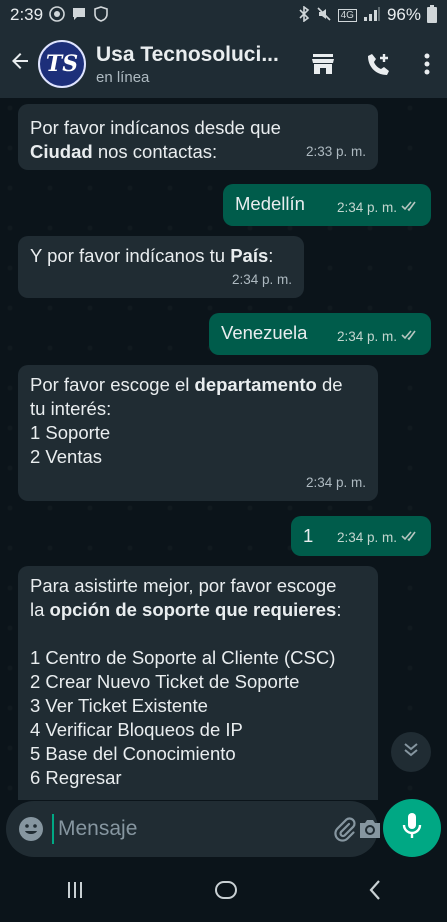 The image size is (447, 922). I want to click on status-bar: 2:39 4G 96%, so click(223, 15).